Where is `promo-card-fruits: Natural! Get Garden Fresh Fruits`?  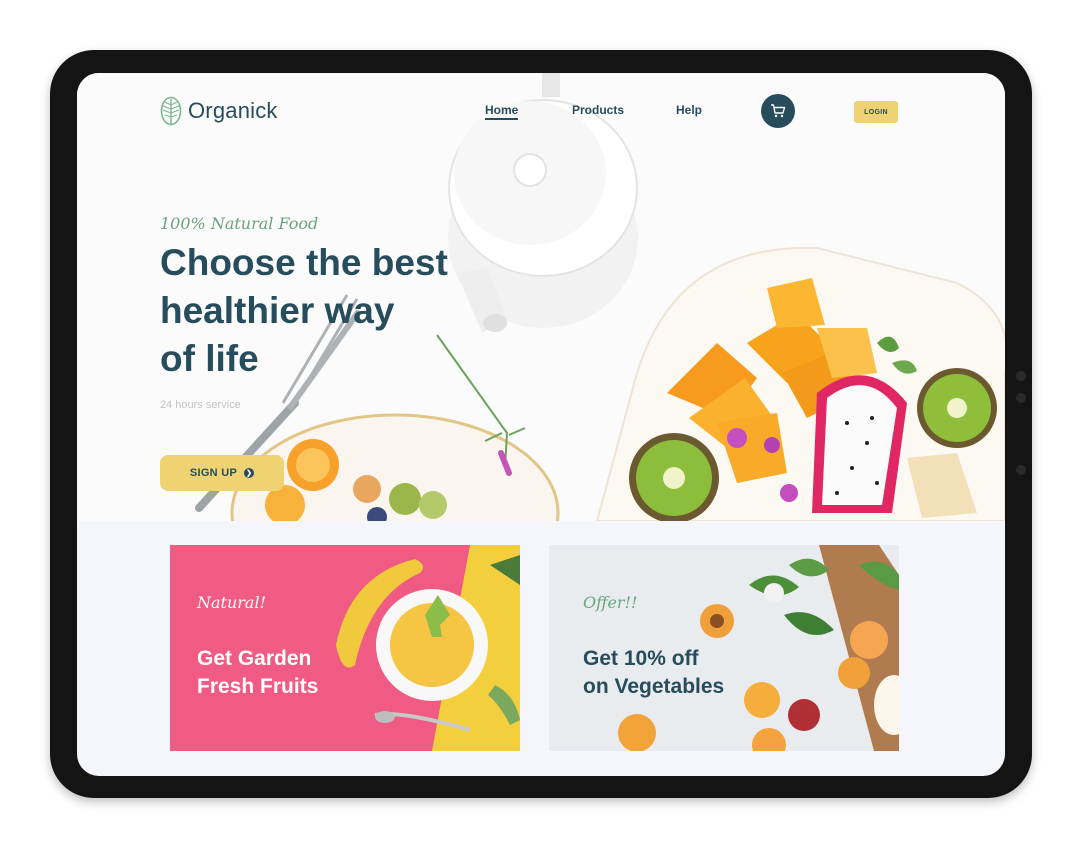 promo-card-fruits: Natural! Get Garden Fresh Fruits is located at coordinates (345, 648).